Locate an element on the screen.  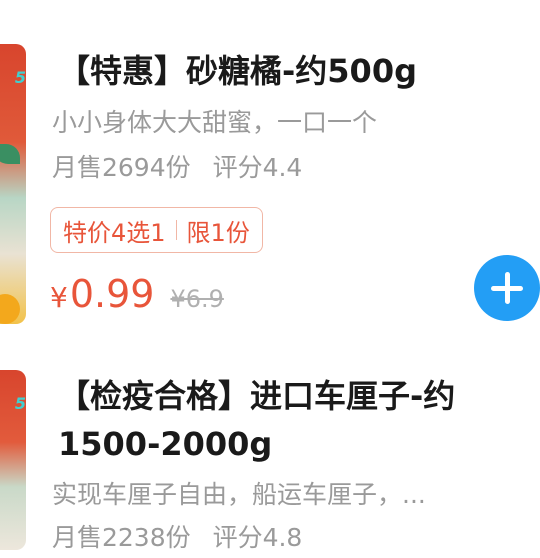
add-to-cart-button is located at coordinates (507, 288).